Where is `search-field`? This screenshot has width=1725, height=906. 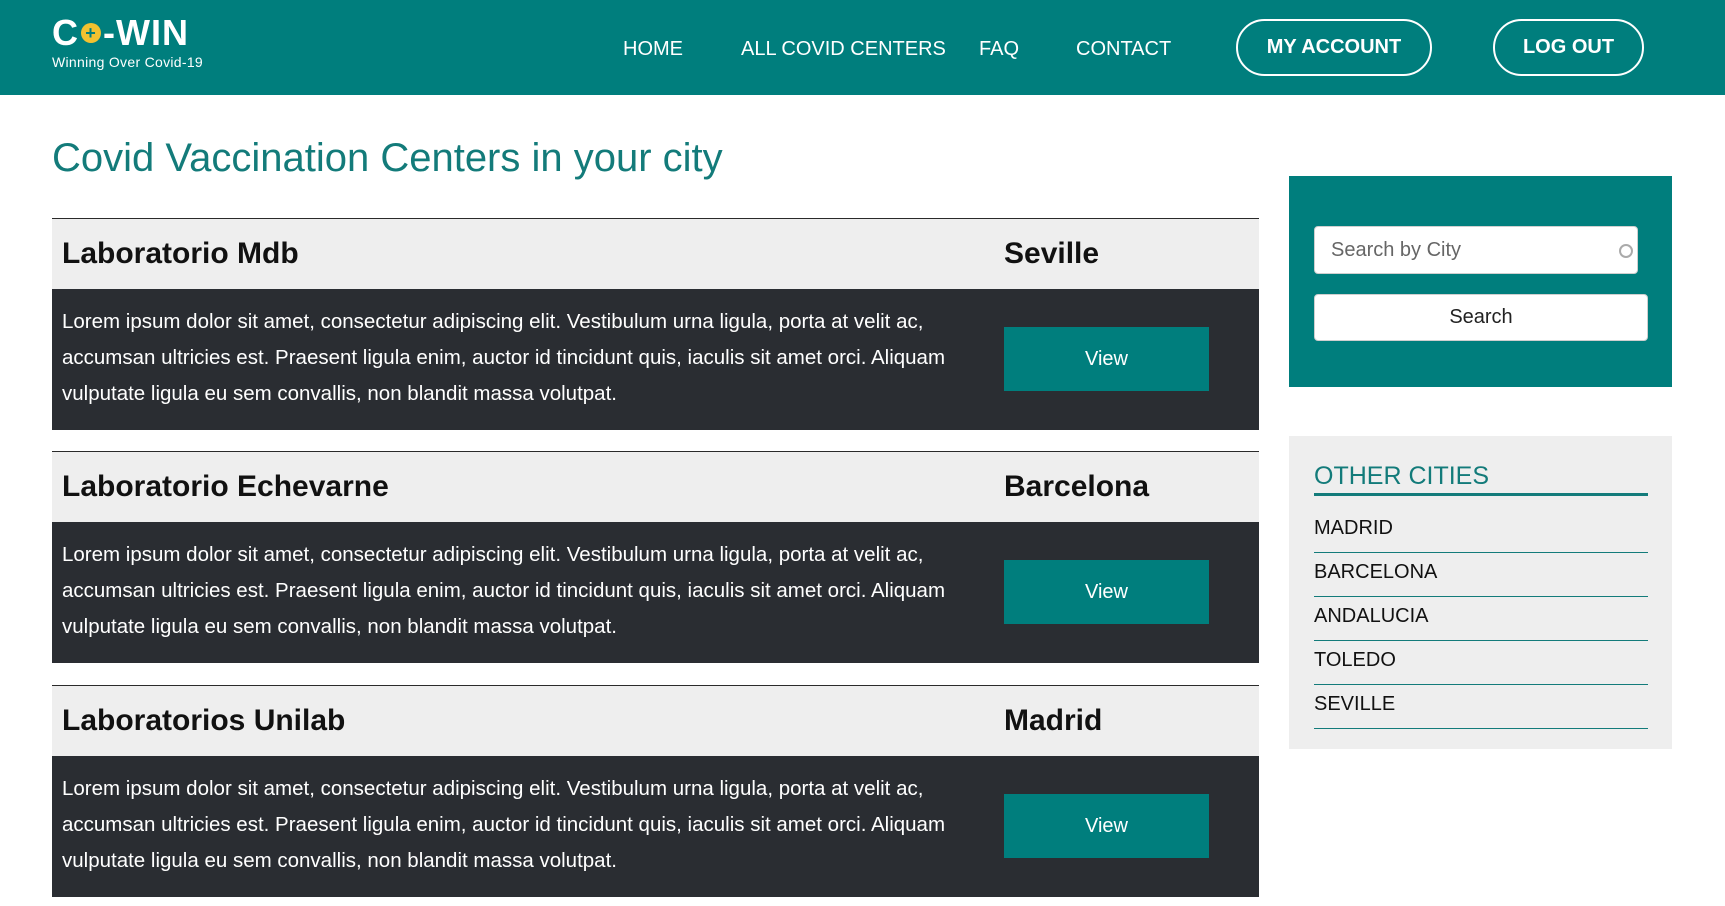
search-field is located at coordinates (1476, 250).